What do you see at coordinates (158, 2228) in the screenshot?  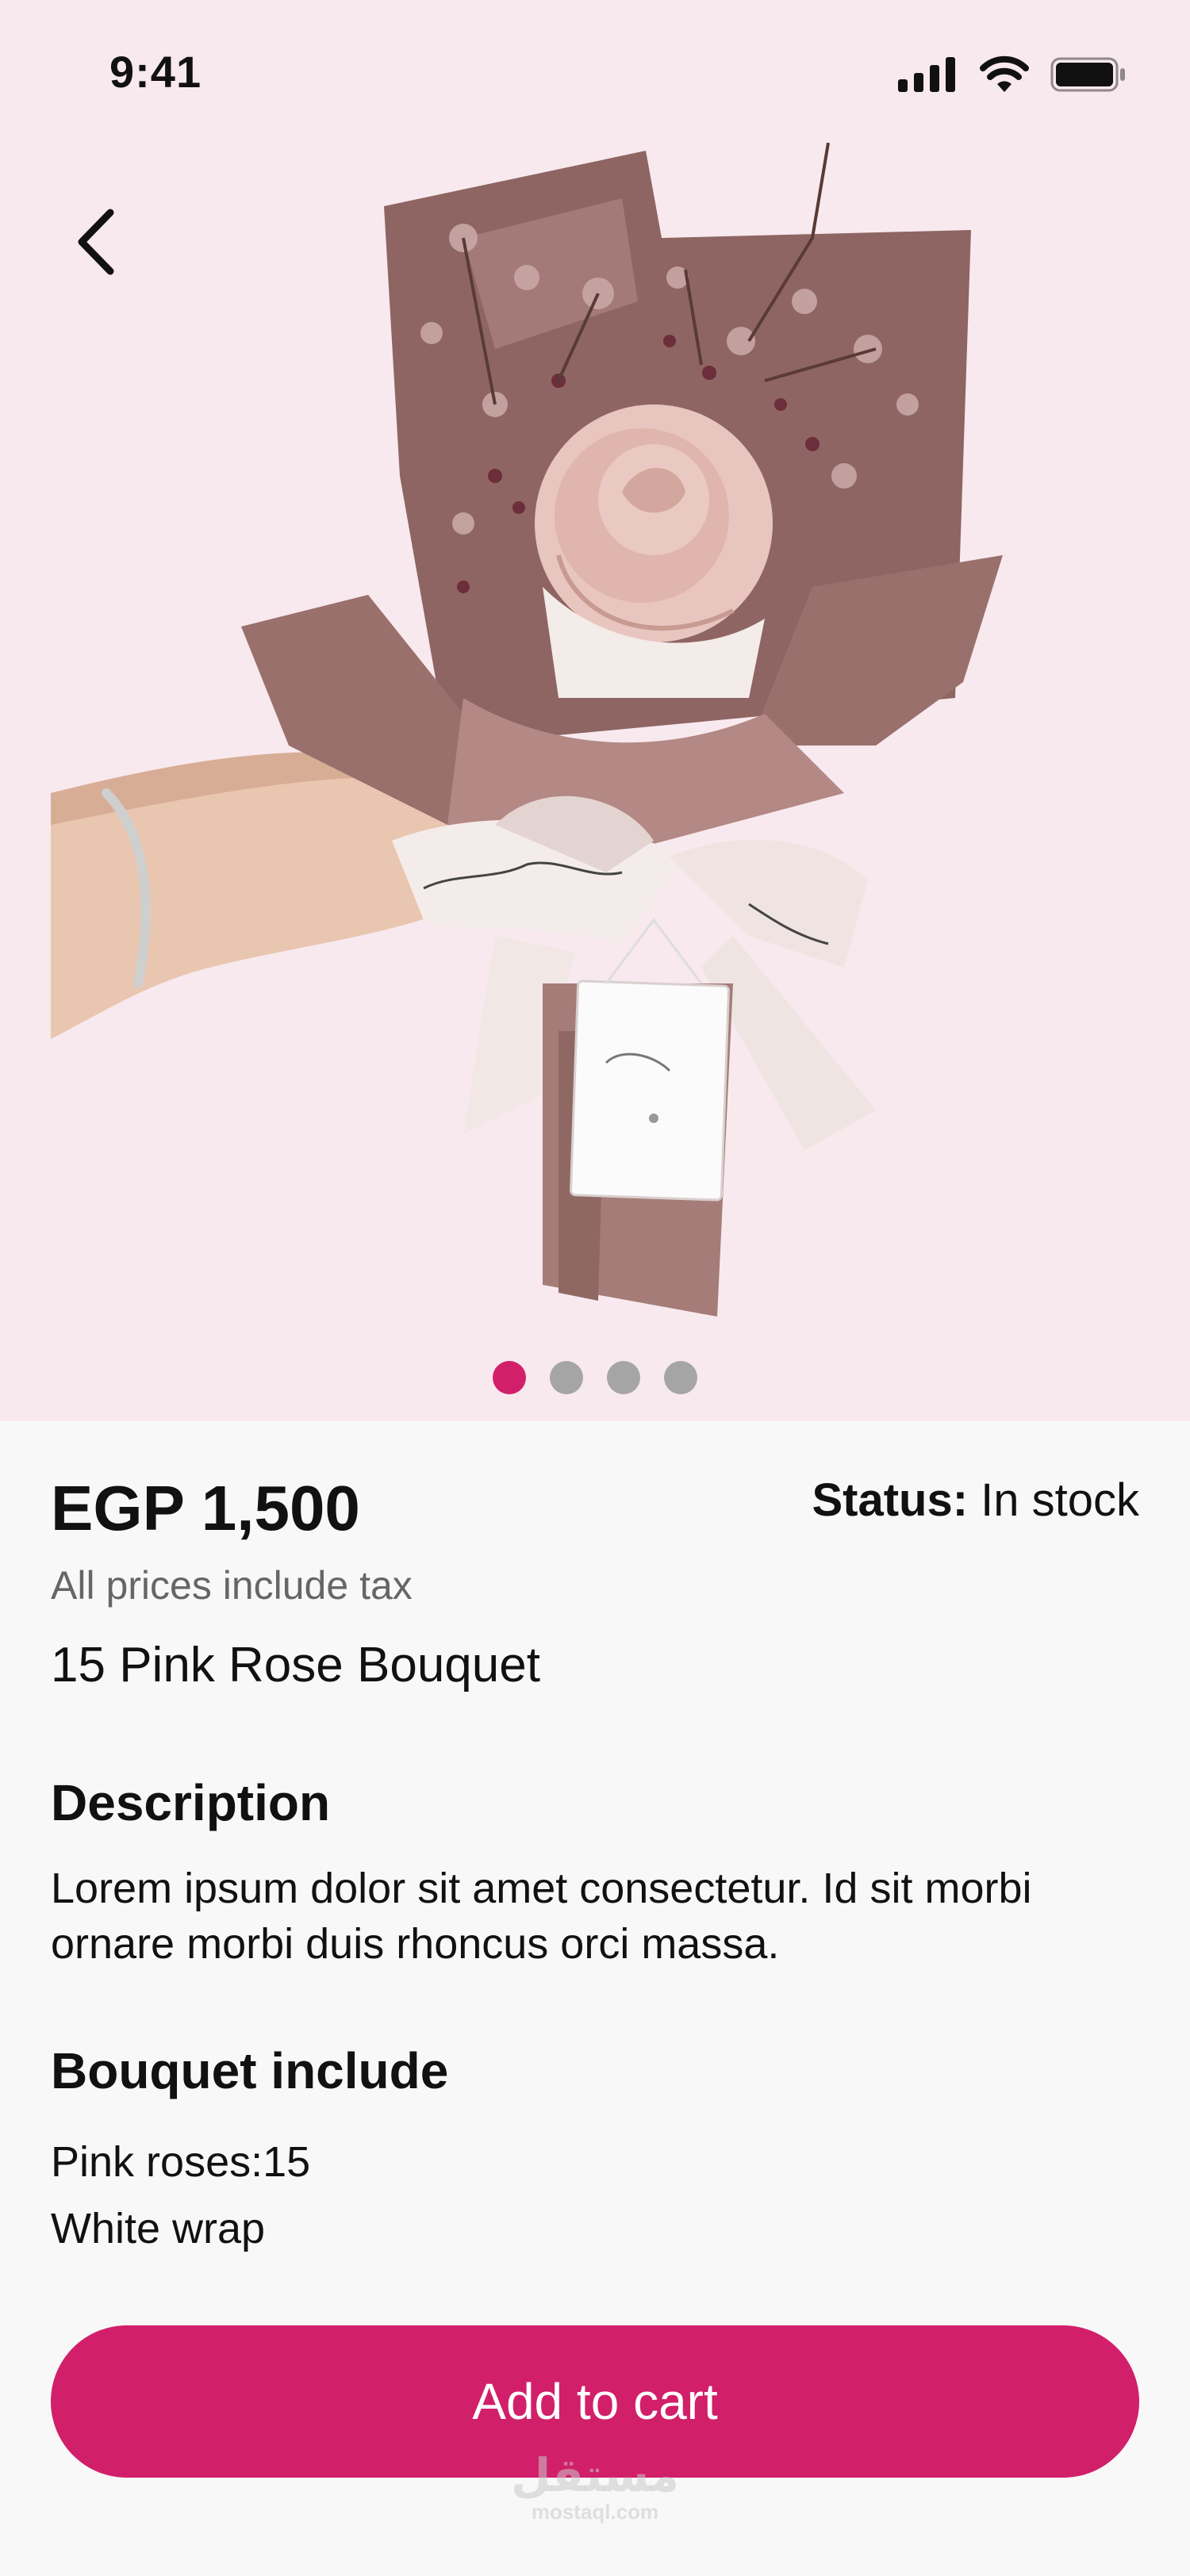 I see `list-item: White wrap` at bounding box center [158, 2228].